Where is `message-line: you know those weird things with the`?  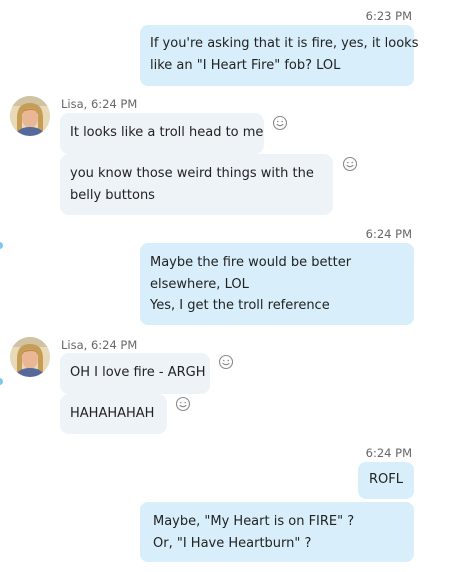
message-line: you know those weird things with the is located at coordinates (192, 173).